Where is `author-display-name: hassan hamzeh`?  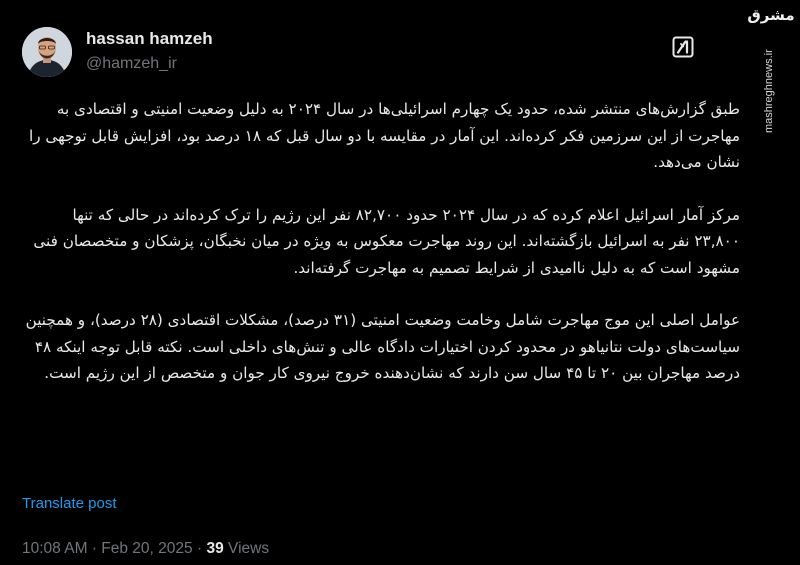
author-display-name: hassan hamzeh is located at coordinates (149, 39).